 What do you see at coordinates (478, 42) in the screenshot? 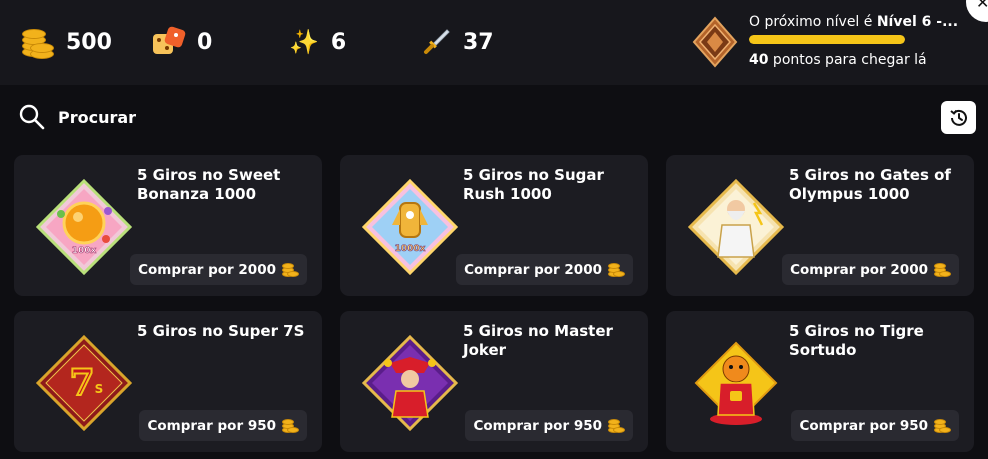
I see `swords-value: 37` at bounding box center [478, 42].